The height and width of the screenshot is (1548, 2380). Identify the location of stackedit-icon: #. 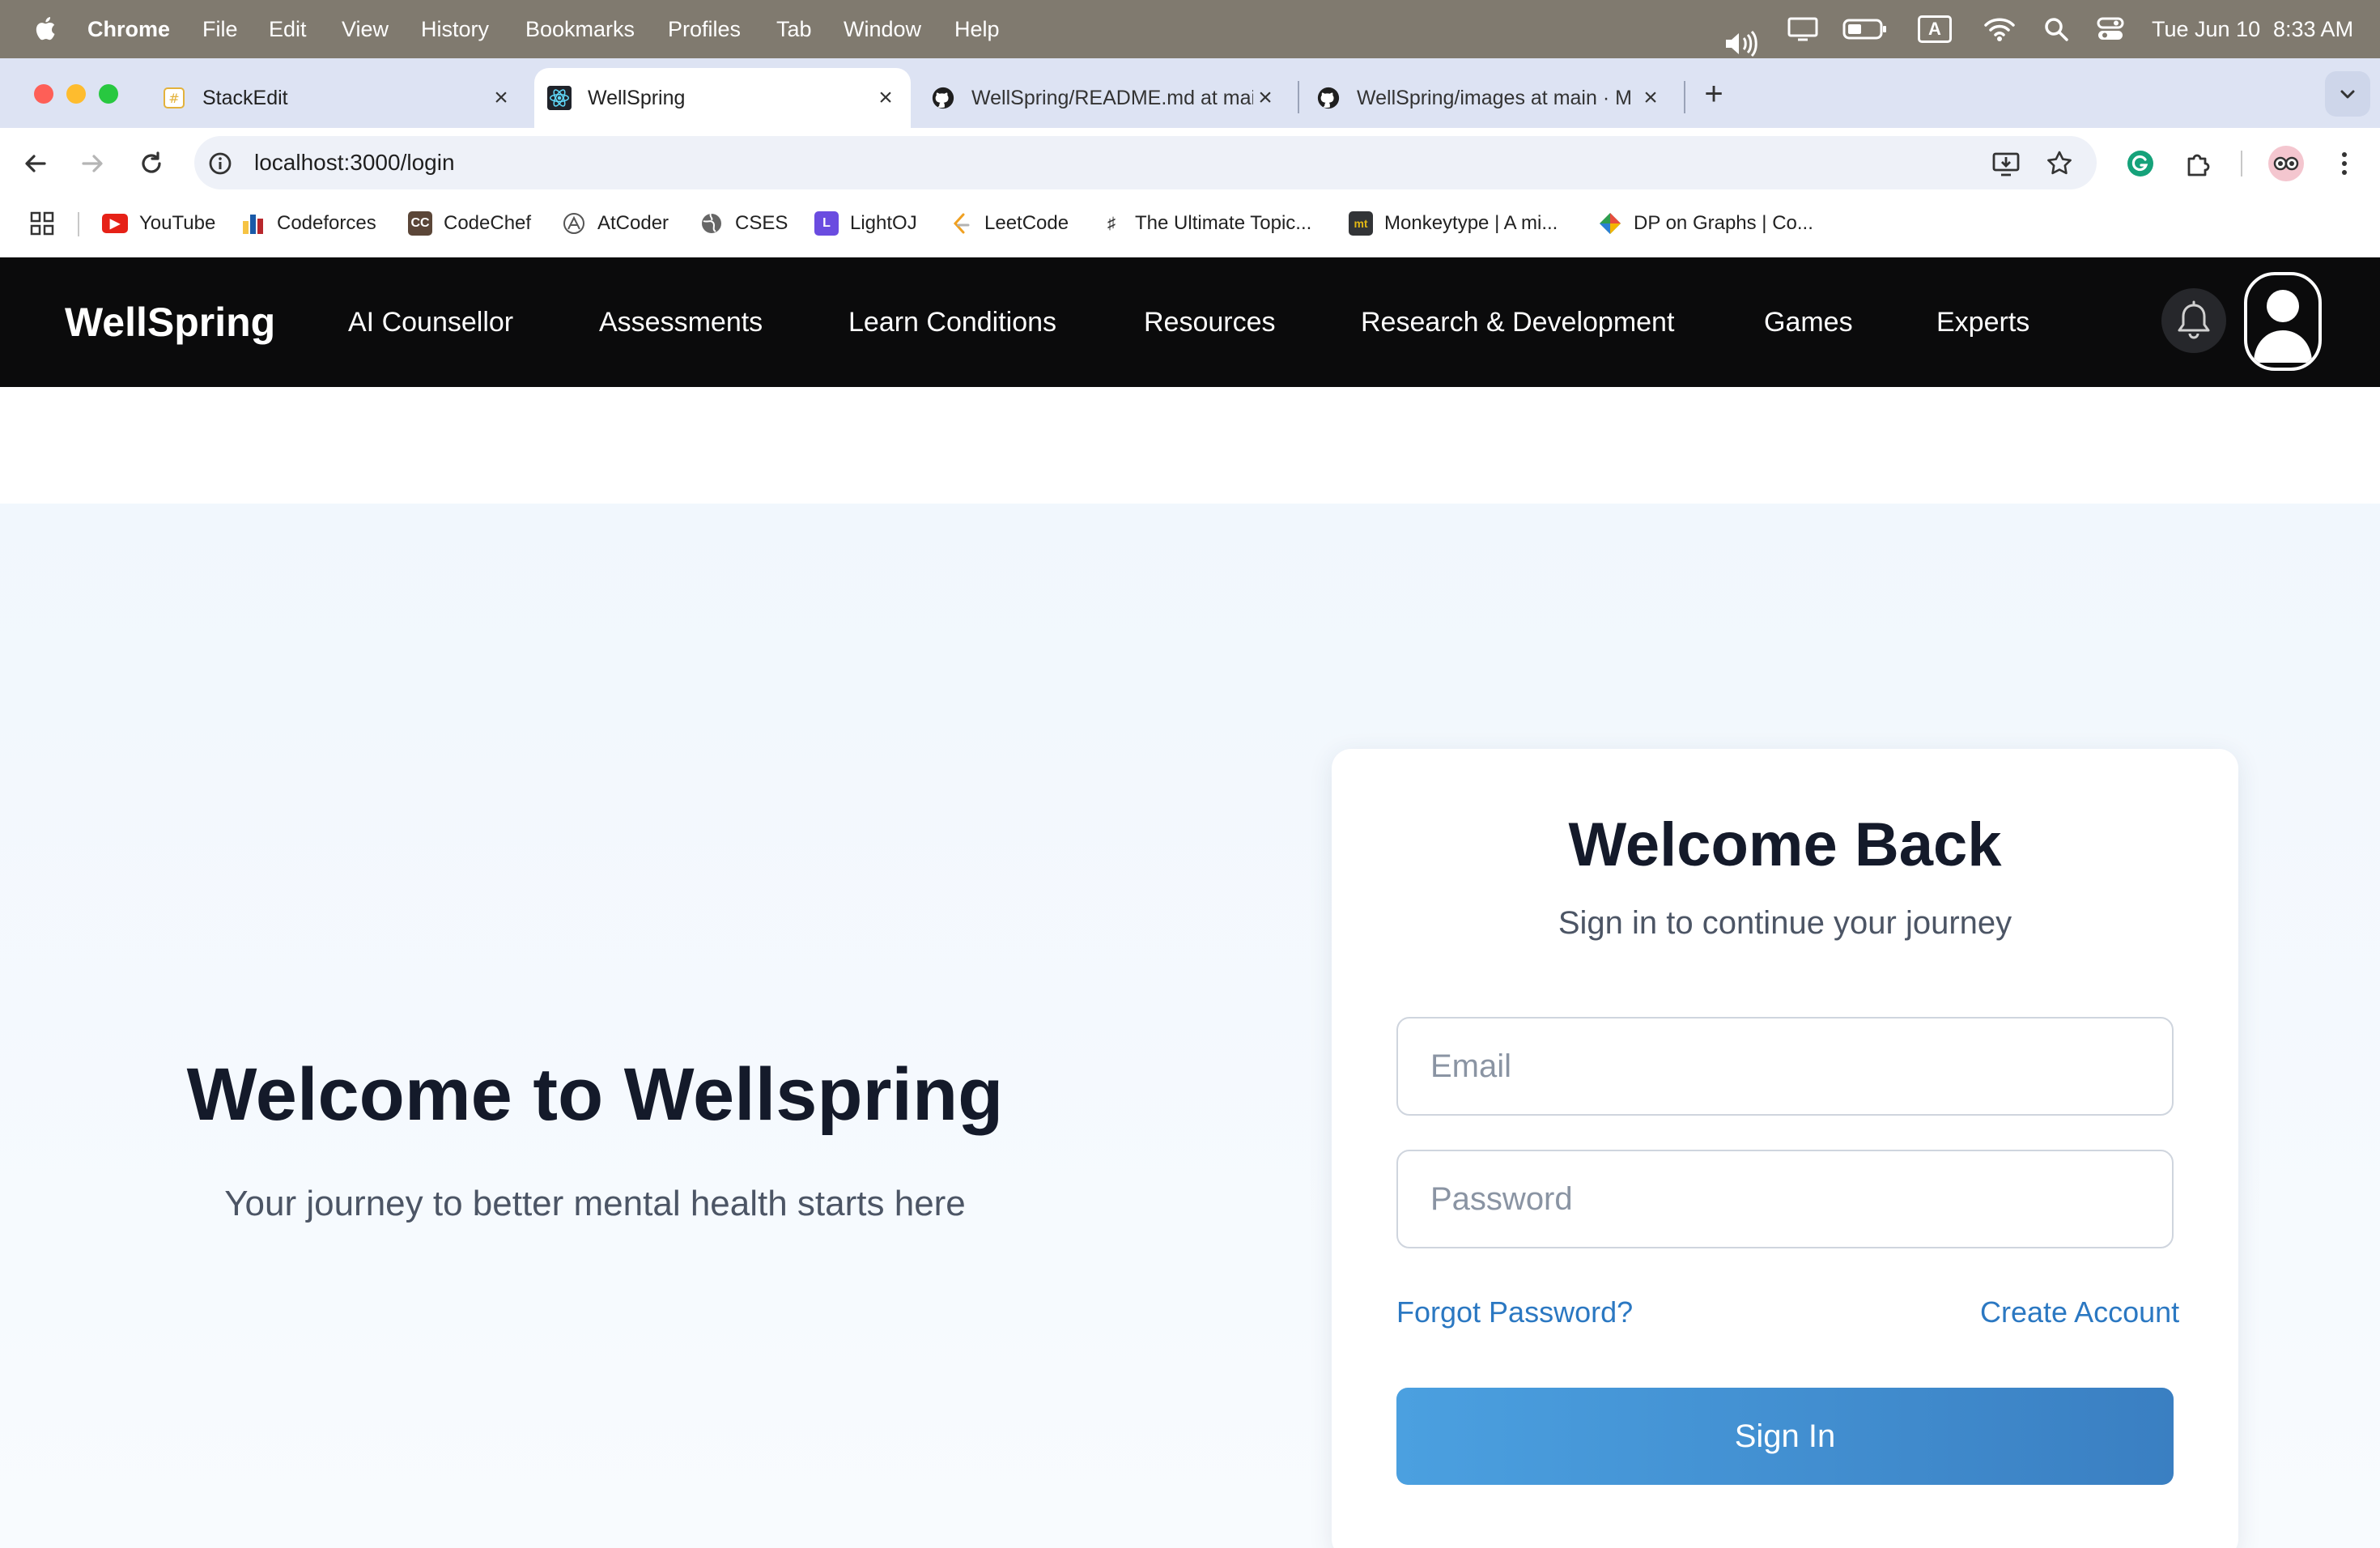
(174, 98).